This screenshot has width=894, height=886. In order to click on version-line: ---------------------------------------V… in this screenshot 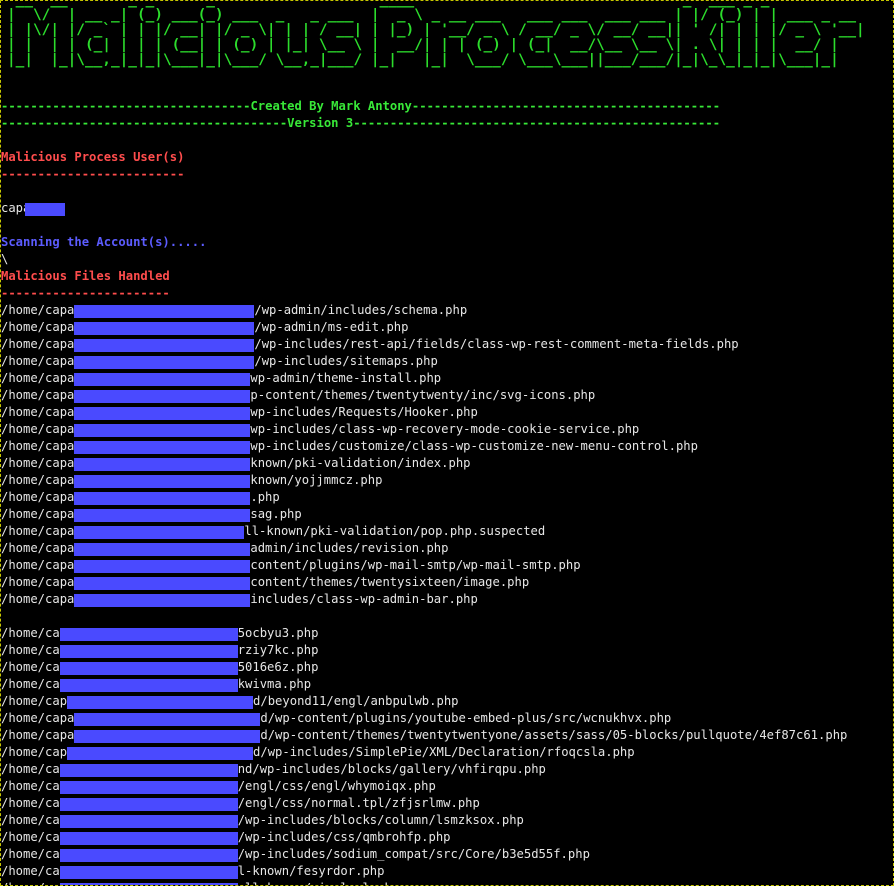, I will do `click(361, 123)`.